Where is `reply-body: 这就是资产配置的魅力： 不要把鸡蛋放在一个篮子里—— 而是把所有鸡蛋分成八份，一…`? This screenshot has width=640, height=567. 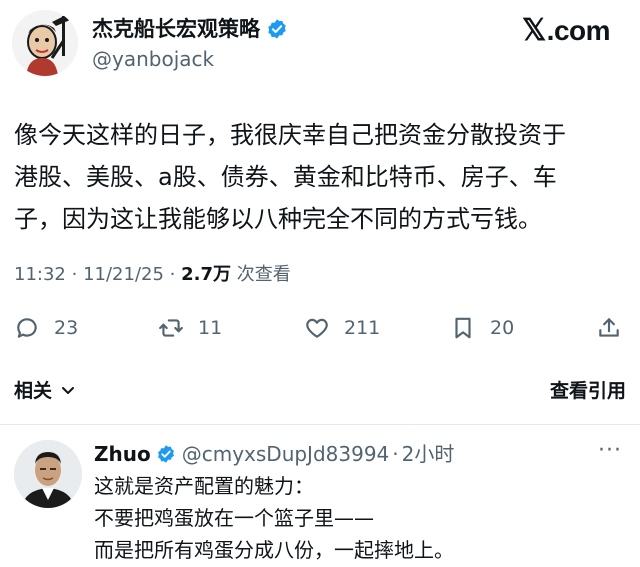 reply-body: 这就是资产配置的魅力： 不要把鸡蛋放在一个篮子里—— 而是把所有鸡蛋分成八份，一… is located at coordinates (274, 518).